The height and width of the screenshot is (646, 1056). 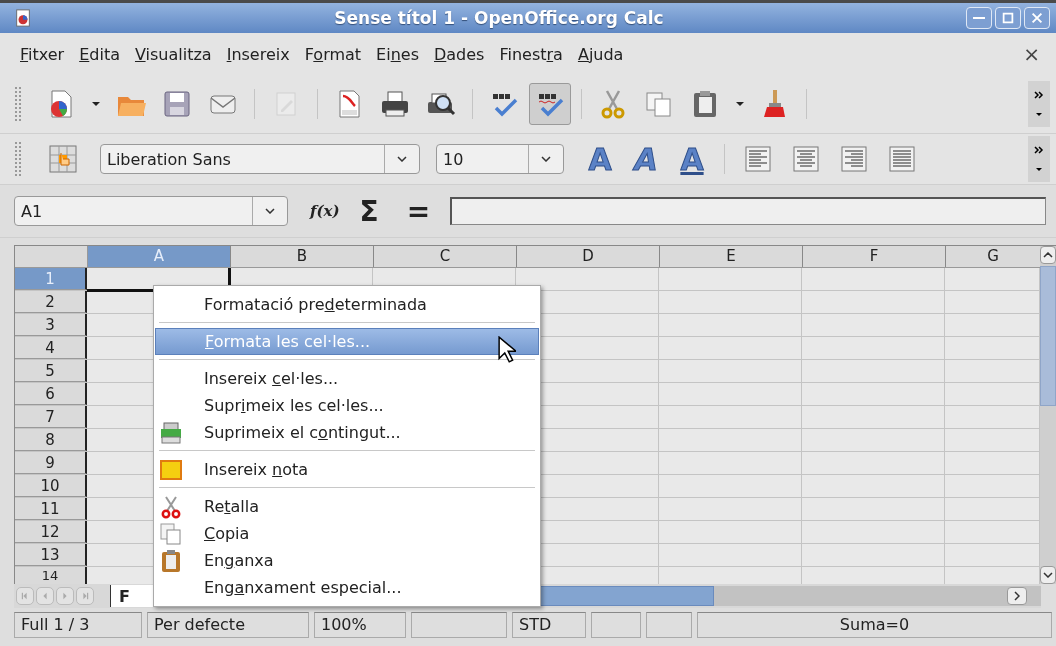 I want to click on formula-input, so click(x=748, y=211).